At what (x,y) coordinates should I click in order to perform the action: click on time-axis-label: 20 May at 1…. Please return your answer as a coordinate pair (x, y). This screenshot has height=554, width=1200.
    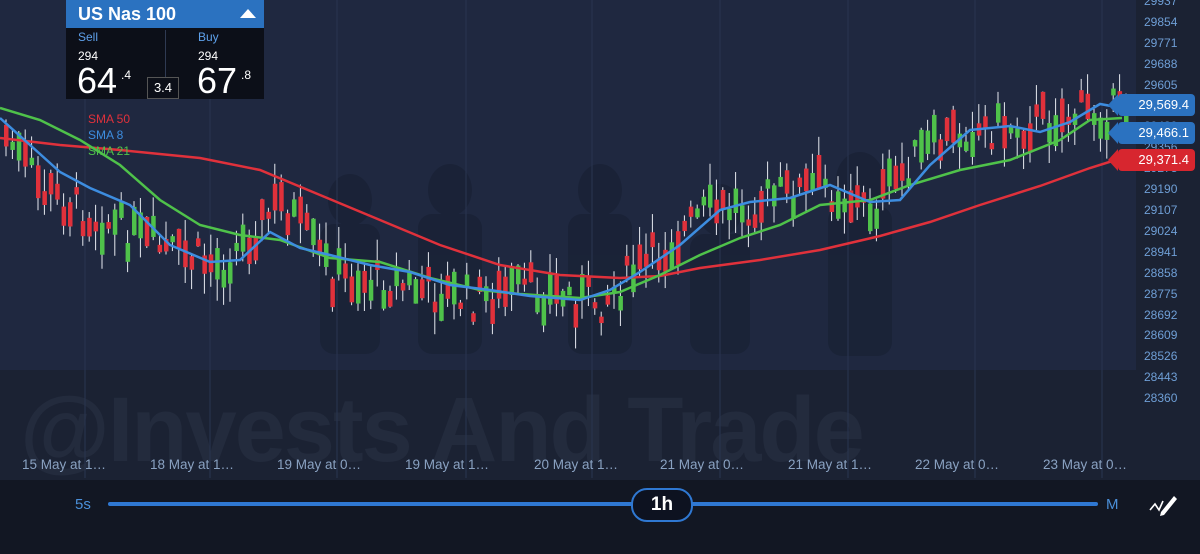
    Looking at the image, I should click on (576, 464).